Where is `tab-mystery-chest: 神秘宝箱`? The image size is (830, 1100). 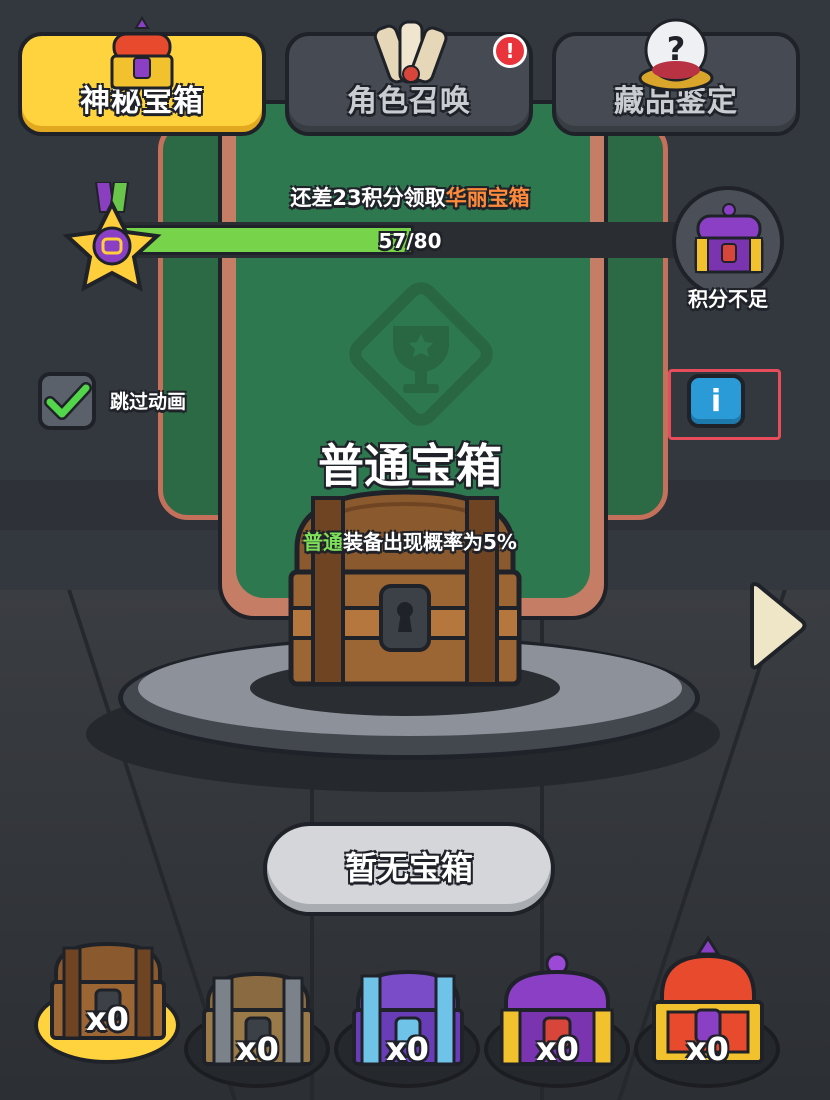
tab-mystery-chest: 神秘宝箱 is located at coordinates (142, 76).